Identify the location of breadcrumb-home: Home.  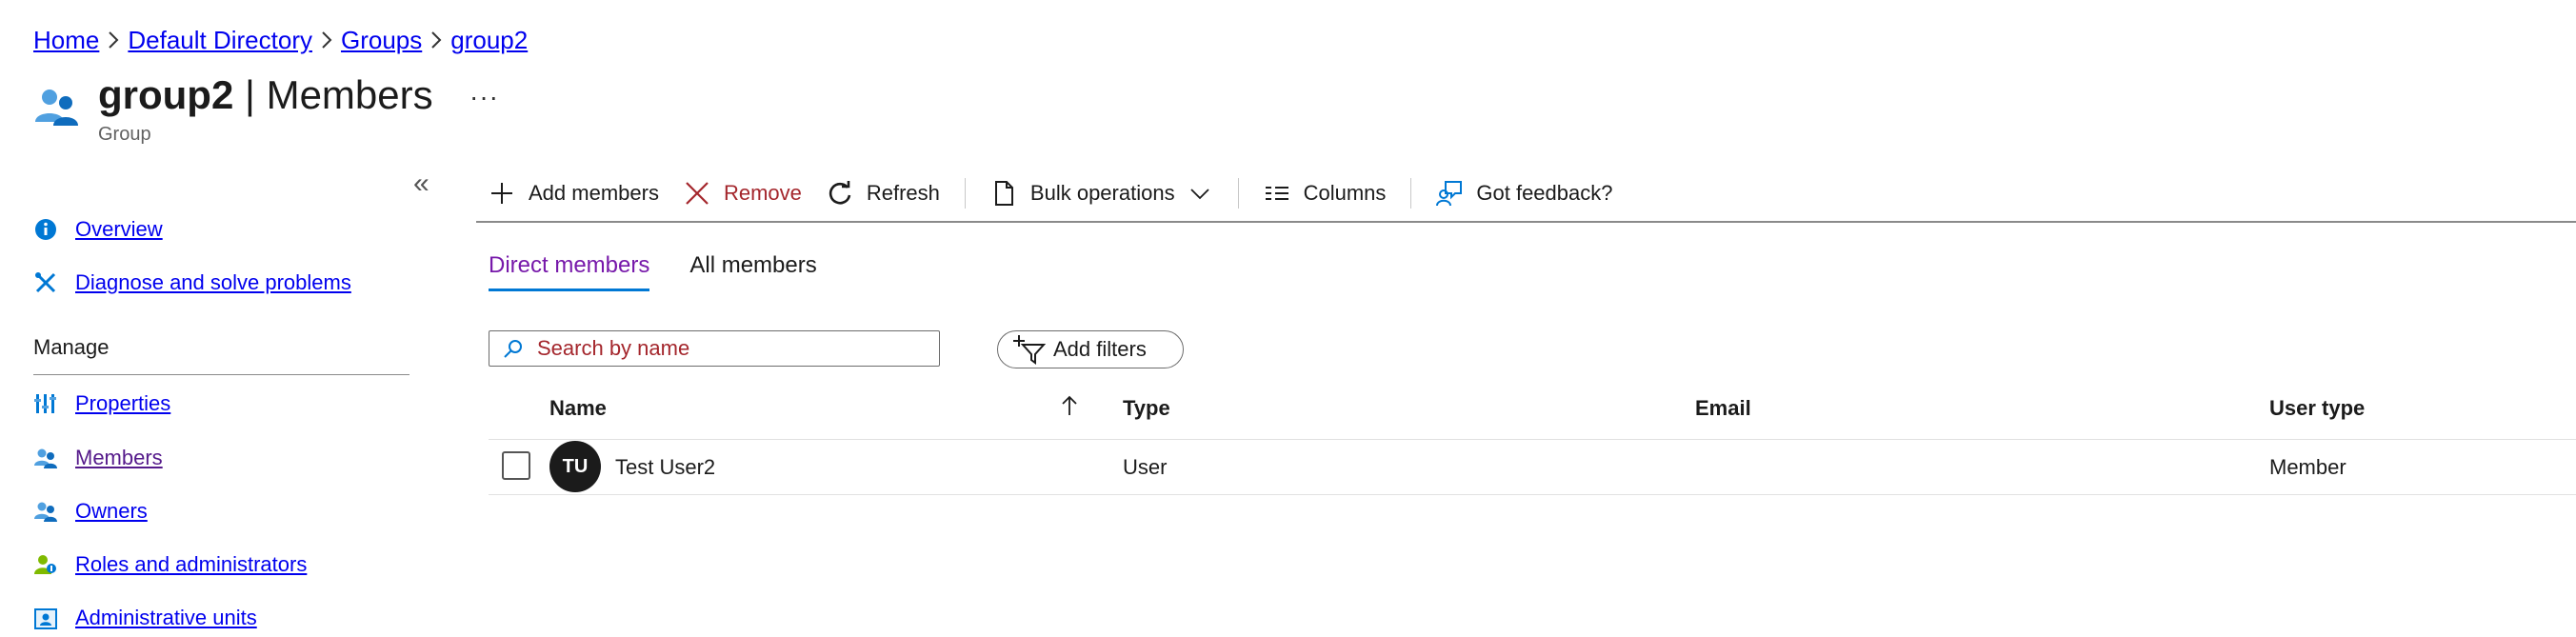
(66, 40).